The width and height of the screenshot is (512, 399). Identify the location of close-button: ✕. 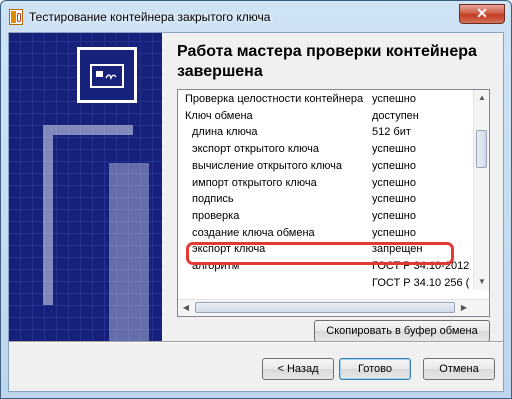
(482, 14).